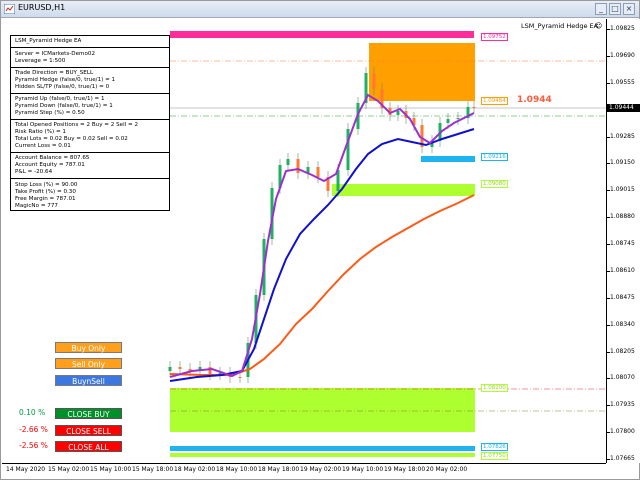 The height and width of the screenshot is (480, 640). I want to click on price-label: 1.08070, so click(622, 378).